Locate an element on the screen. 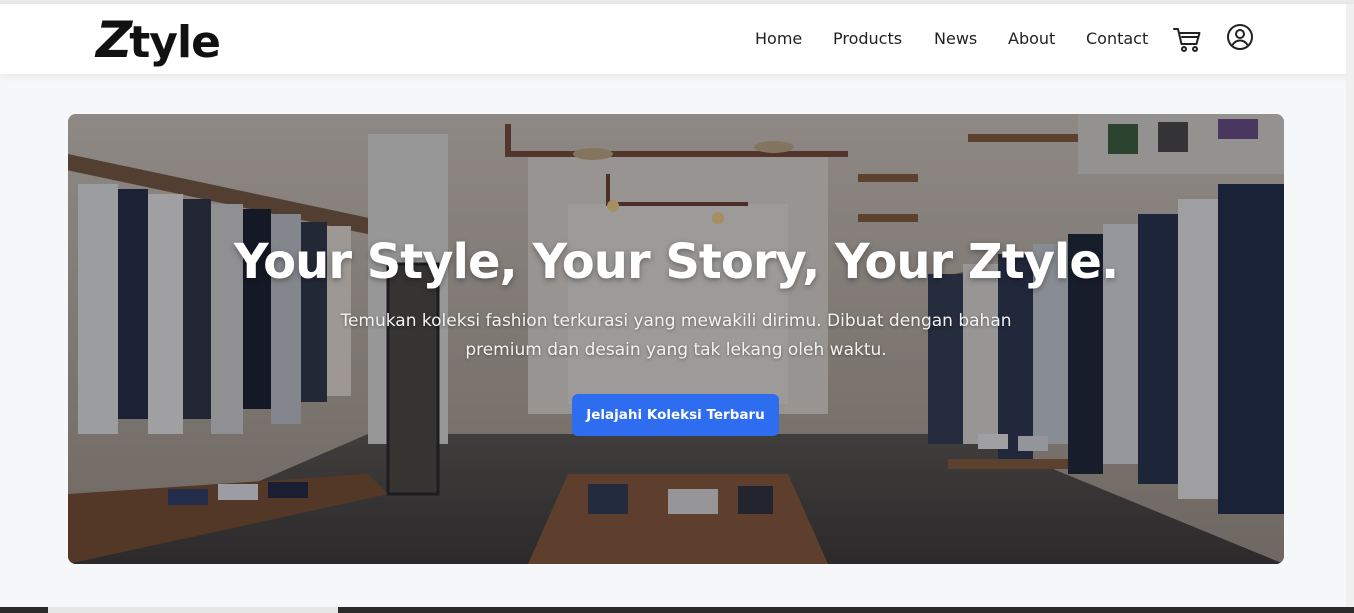 The image size is (1354, 613). main-nav: Home Products News About Contact is located at coordinates (677, 43).